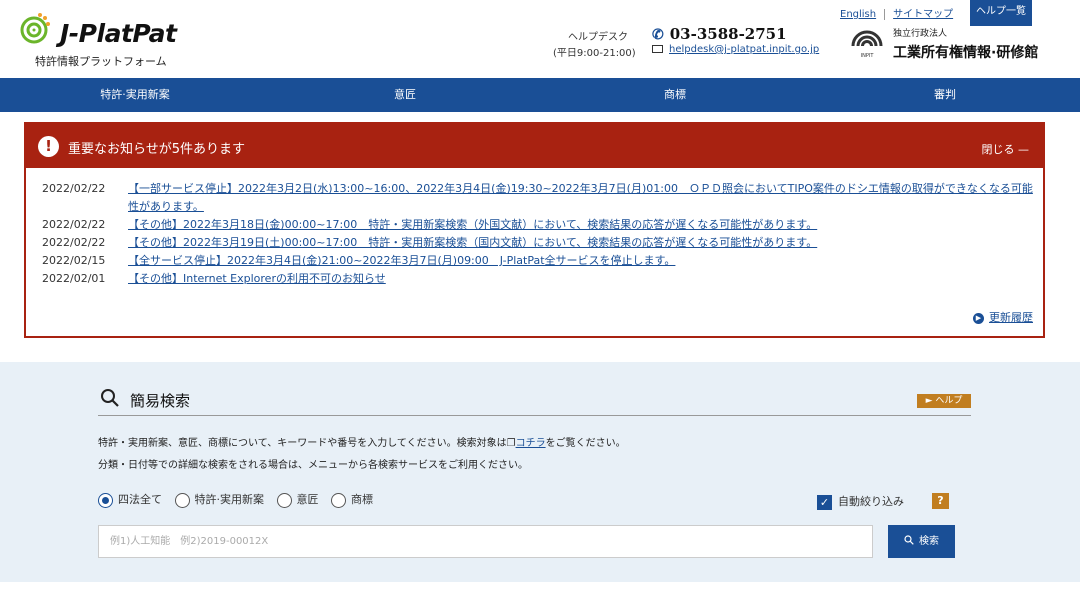  I want to click on notice-link: 【その他】Internet Explorerの利用不可のお知らせ, so click(257, 278).